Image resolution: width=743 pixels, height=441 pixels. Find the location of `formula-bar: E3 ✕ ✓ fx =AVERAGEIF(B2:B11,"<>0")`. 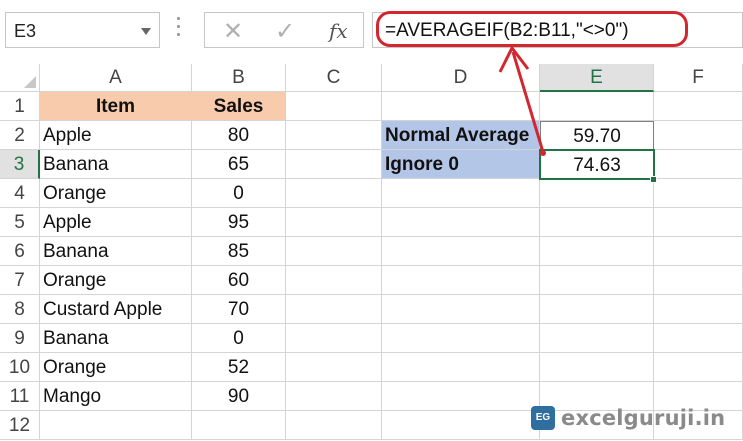

formula-bar: E3 ✕ ✓ fx =AVERAGEIF(B2:B11,"<>0") is located at coordinates (371, 31).